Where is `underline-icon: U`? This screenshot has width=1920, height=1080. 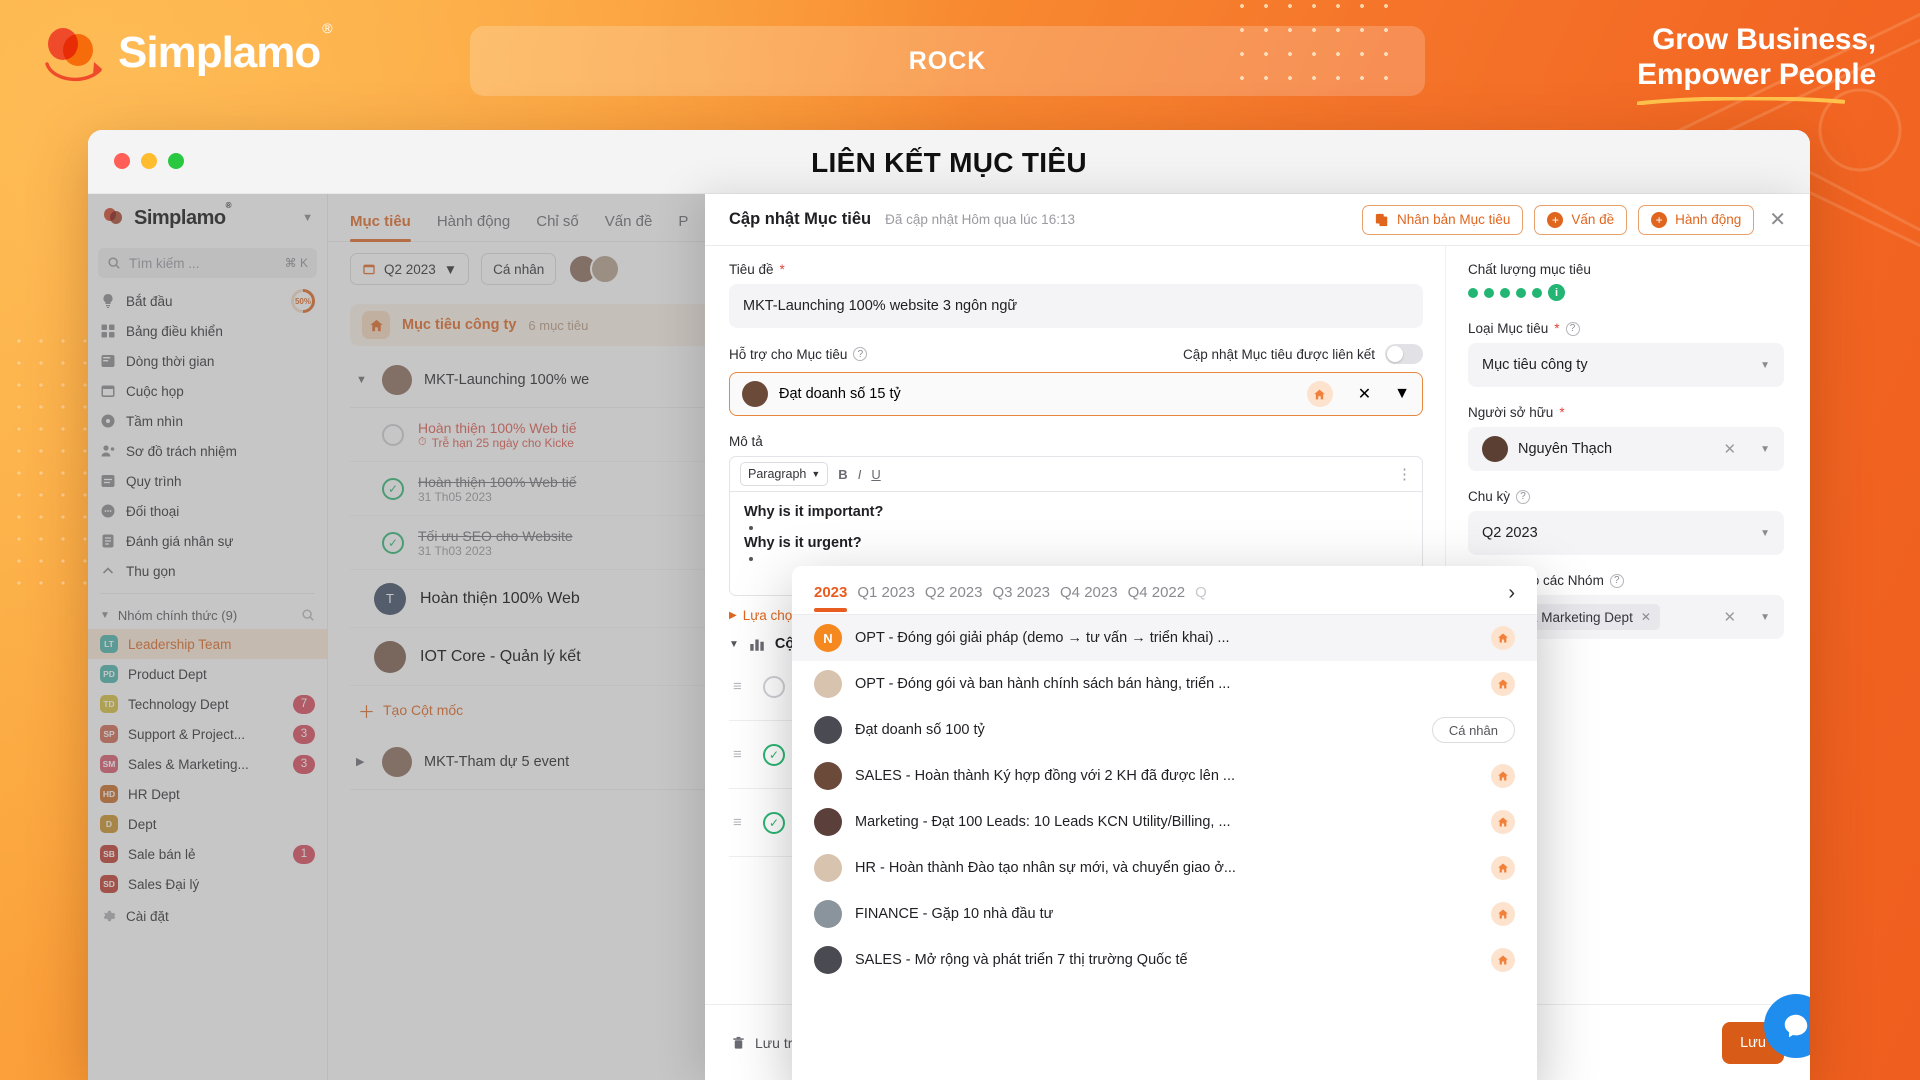 underline-icon: U is located at coordinates (875, 474).